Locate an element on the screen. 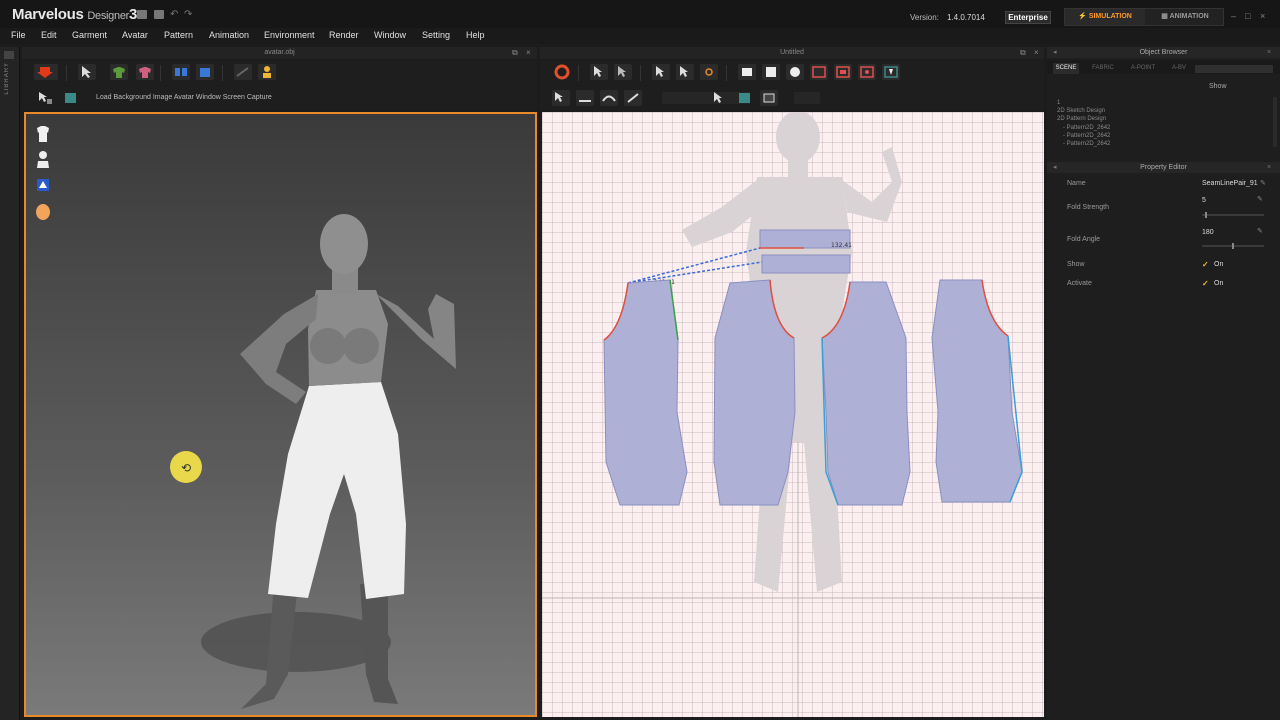 The image size is (1280, 720). internal-circle-icon is located at coordinates (867, 72).